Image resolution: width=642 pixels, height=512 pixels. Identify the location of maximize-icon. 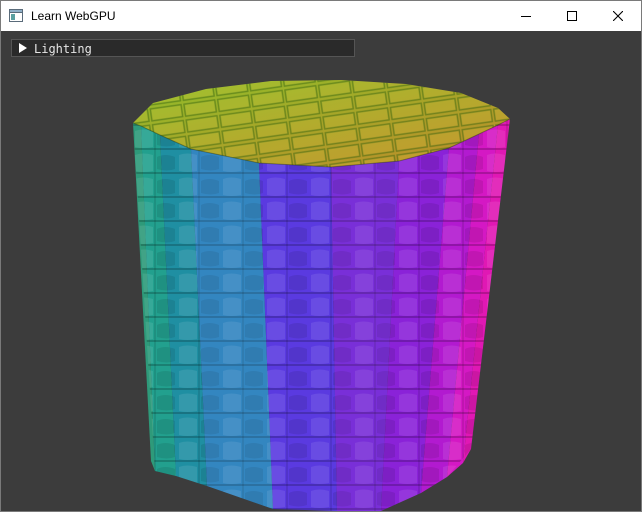
(572, 16).